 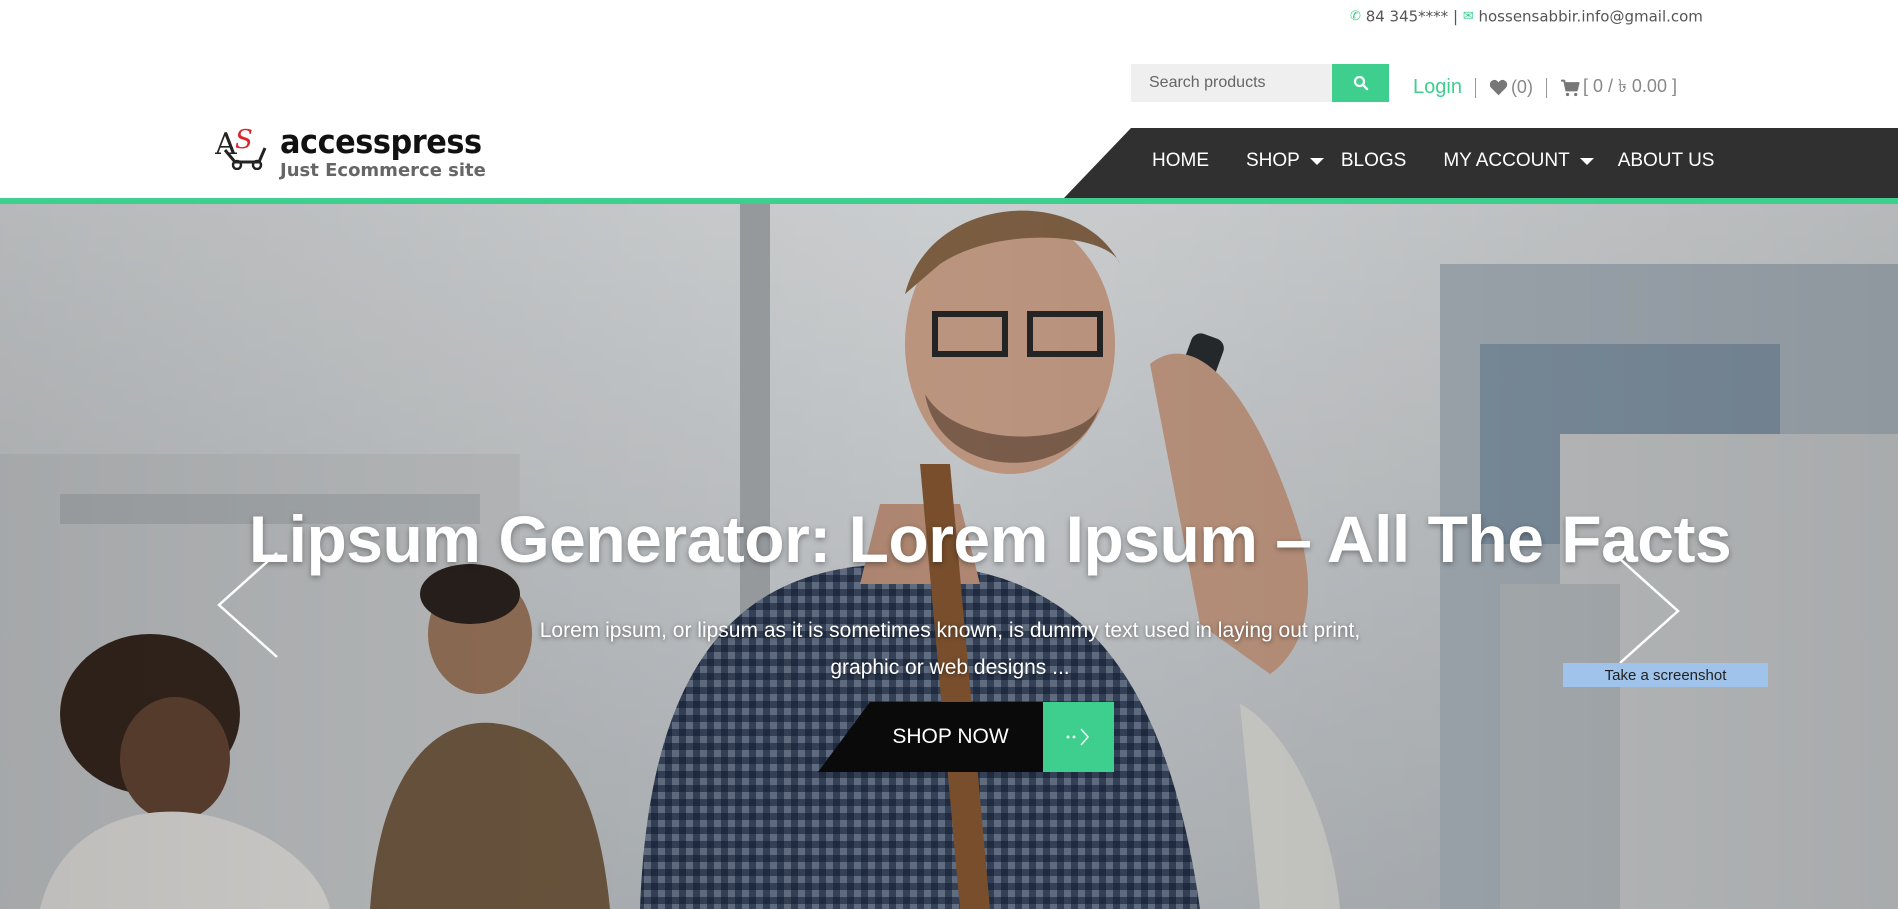 I want to click on nav-item-label: MY ACCOUNT, so click(x=1506, y=160).